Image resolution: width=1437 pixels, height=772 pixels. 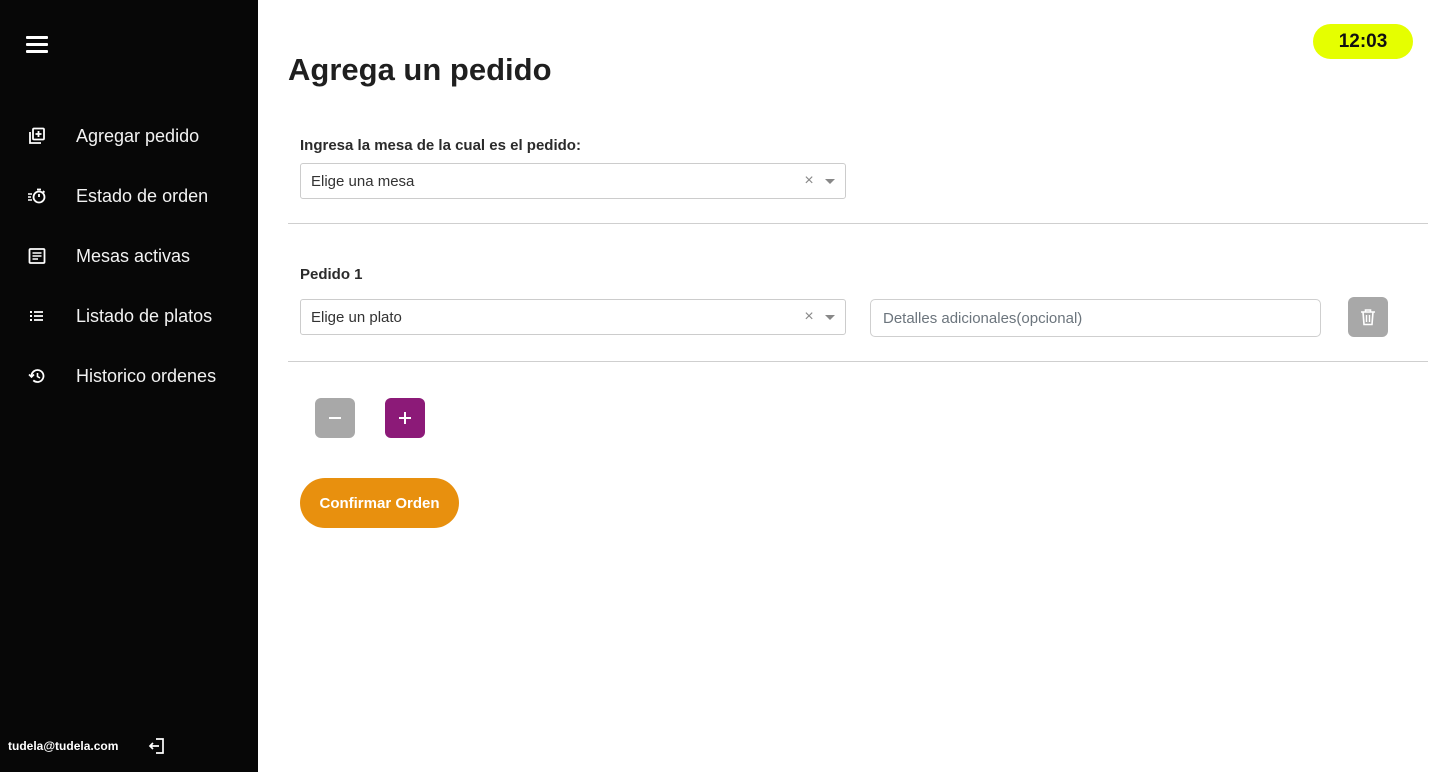 I want to click on logout-icon, so click(x=158, y=746).